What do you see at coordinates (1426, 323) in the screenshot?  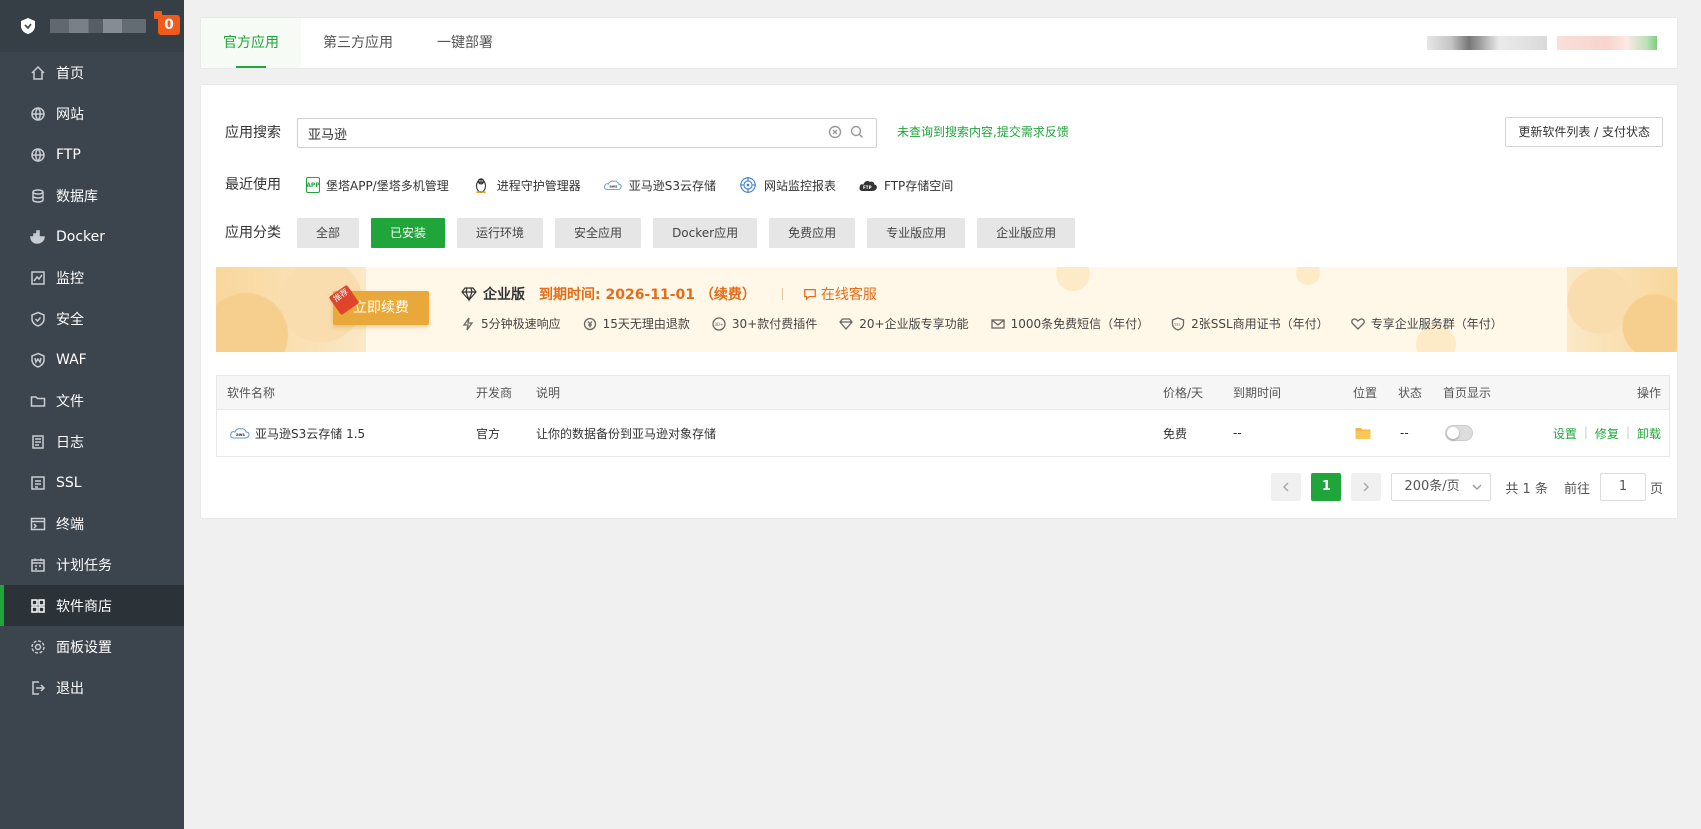 I see `feature-item: 专享企业服务群（年付）` at bounding box center [1426, 323].